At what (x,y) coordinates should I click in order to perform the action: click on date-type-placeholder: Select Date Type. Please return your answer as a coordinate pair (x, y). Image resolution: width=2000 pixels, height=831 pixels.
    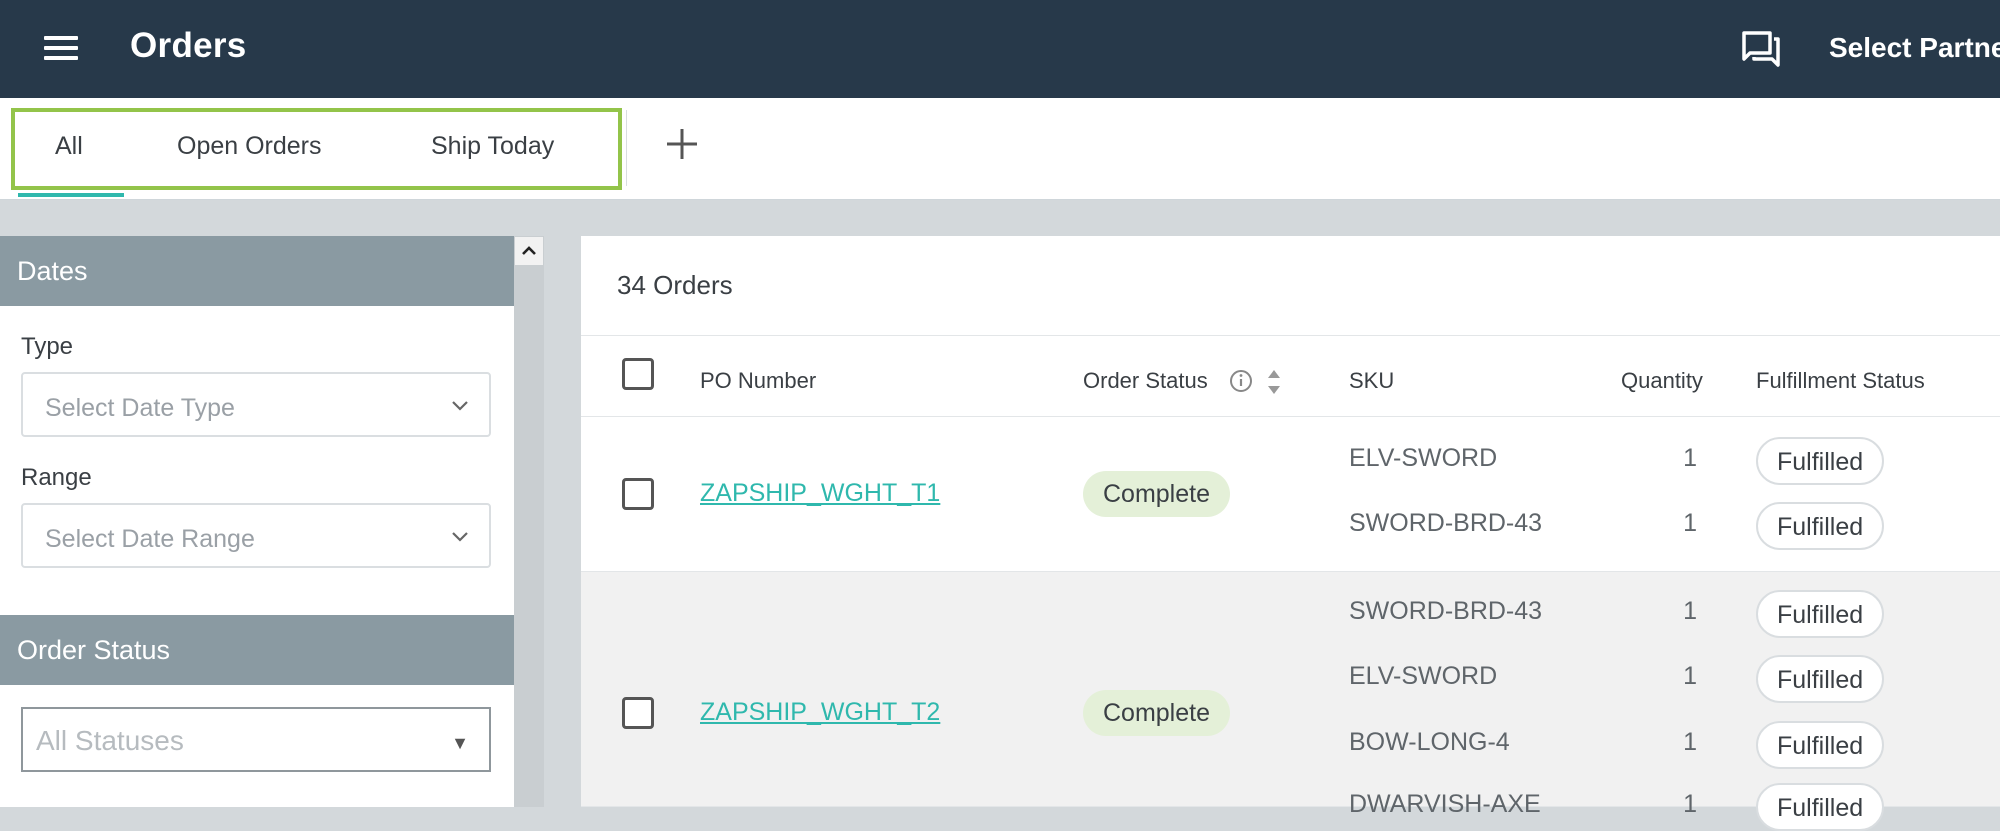
    Looking at the image, I should click on (140, 408).